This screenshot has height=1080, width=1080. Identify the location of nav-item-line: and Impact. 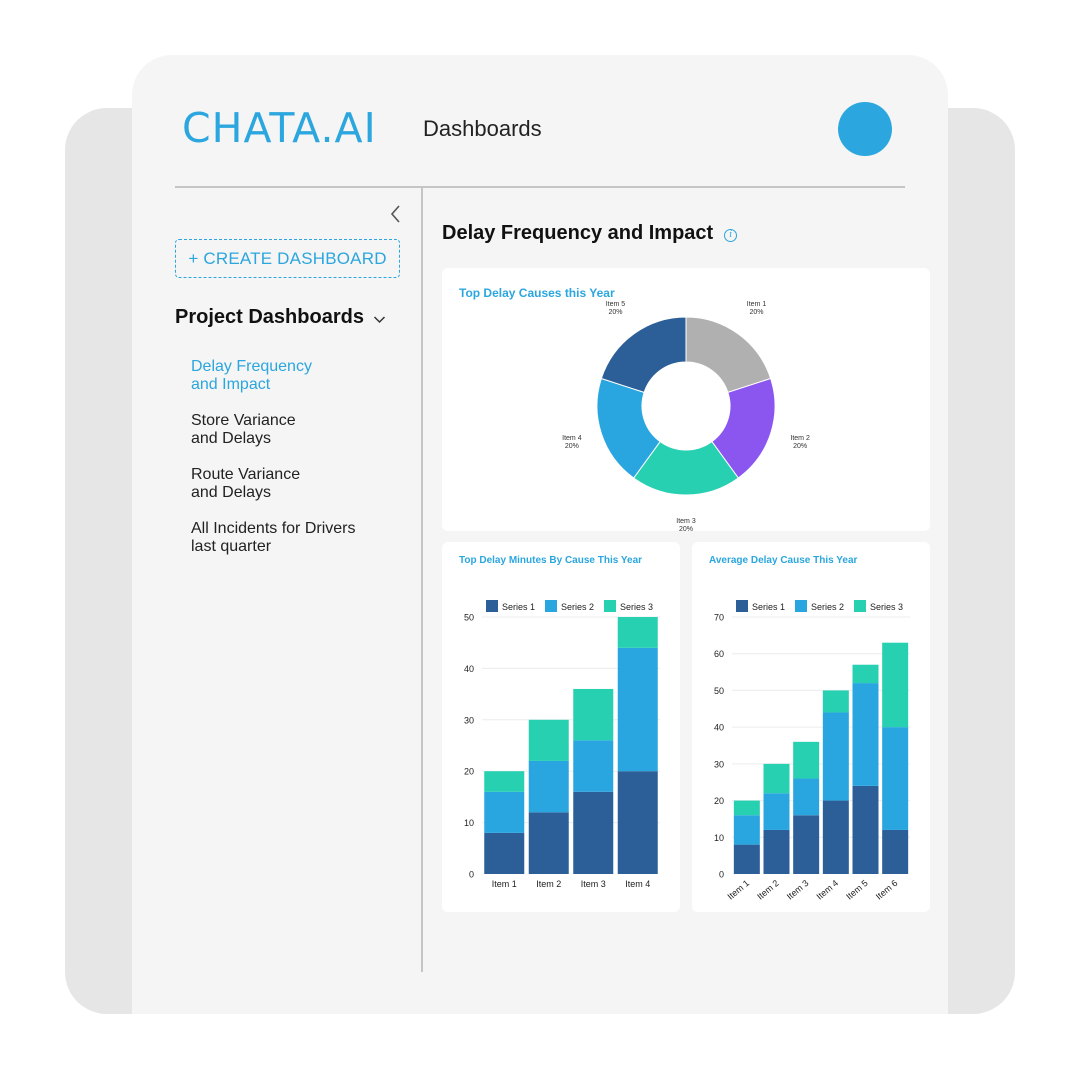
(231, 384).